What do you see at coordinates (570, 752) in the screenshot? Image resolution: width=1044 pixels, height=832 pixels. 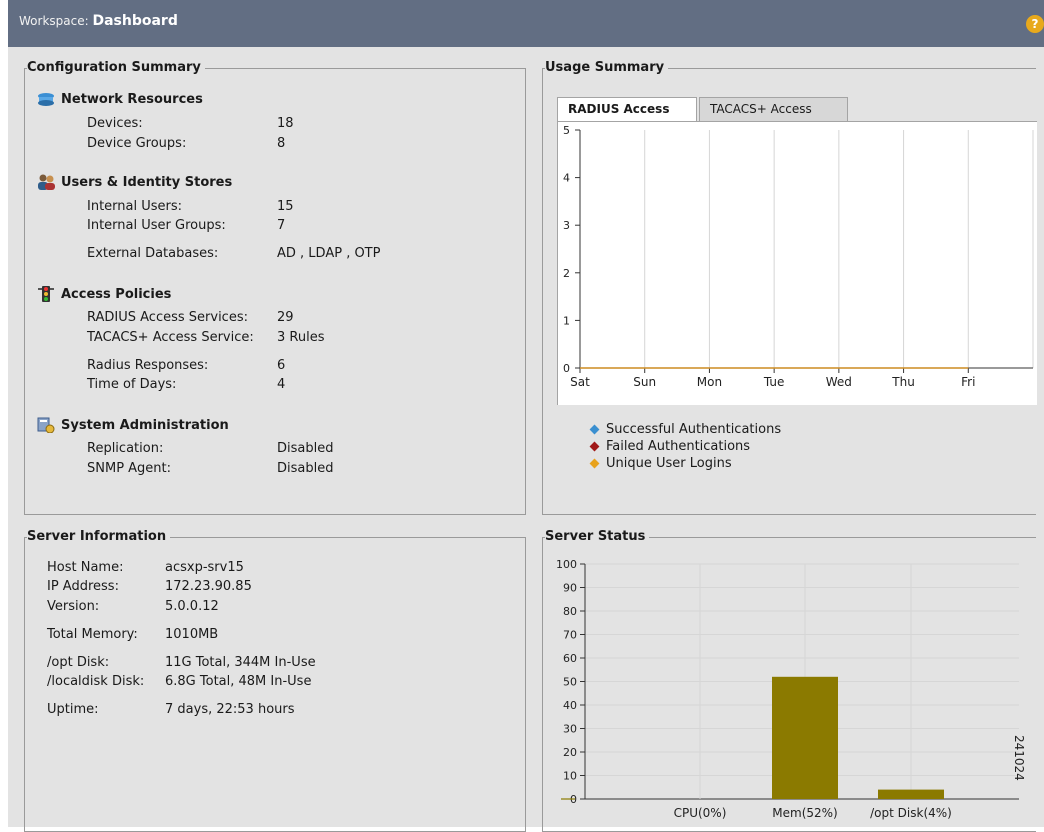 I see `y-tick-label: 20` at bounding box center [570, 752].